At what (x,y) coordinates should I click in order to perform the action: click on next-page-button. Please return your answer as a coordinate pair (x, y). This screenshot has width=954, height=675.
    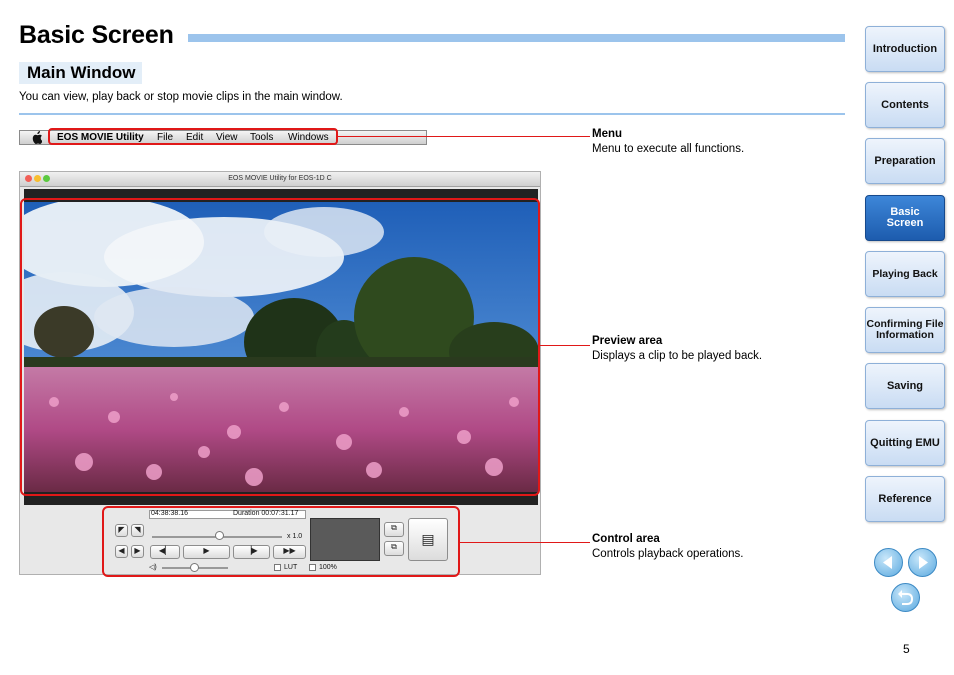
    Looking at the image, I should click on (922, 562).